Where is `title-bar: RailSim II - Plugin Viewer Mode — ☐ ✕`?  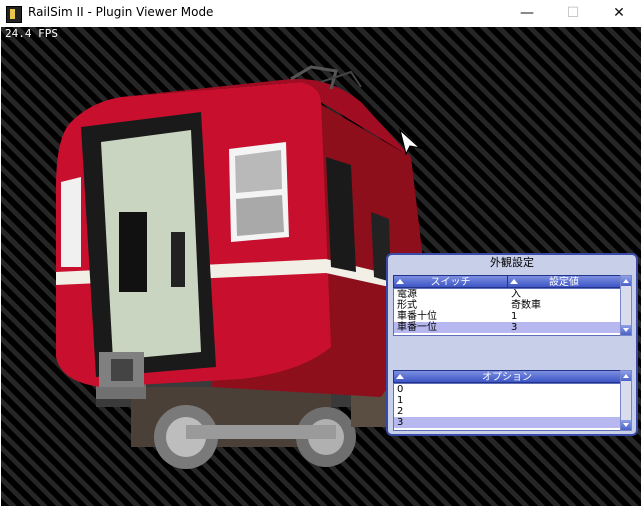 title-bar: RailSim II - Plugin Viewer Mode — ☐ ✕ is located at coordinates (321, 13).